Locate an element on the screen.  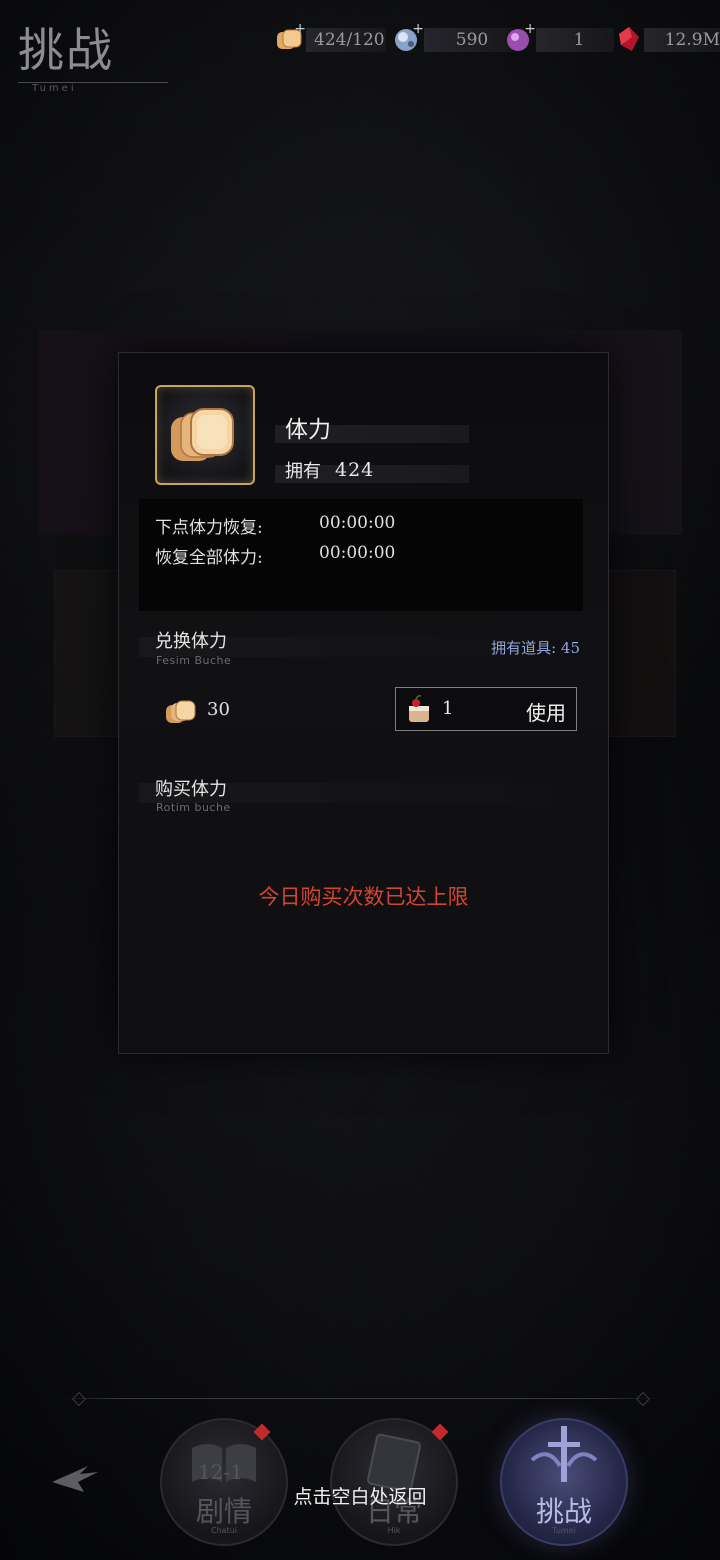
page-title-block: 挑战 Tumei is located at coordinates (93, 57).